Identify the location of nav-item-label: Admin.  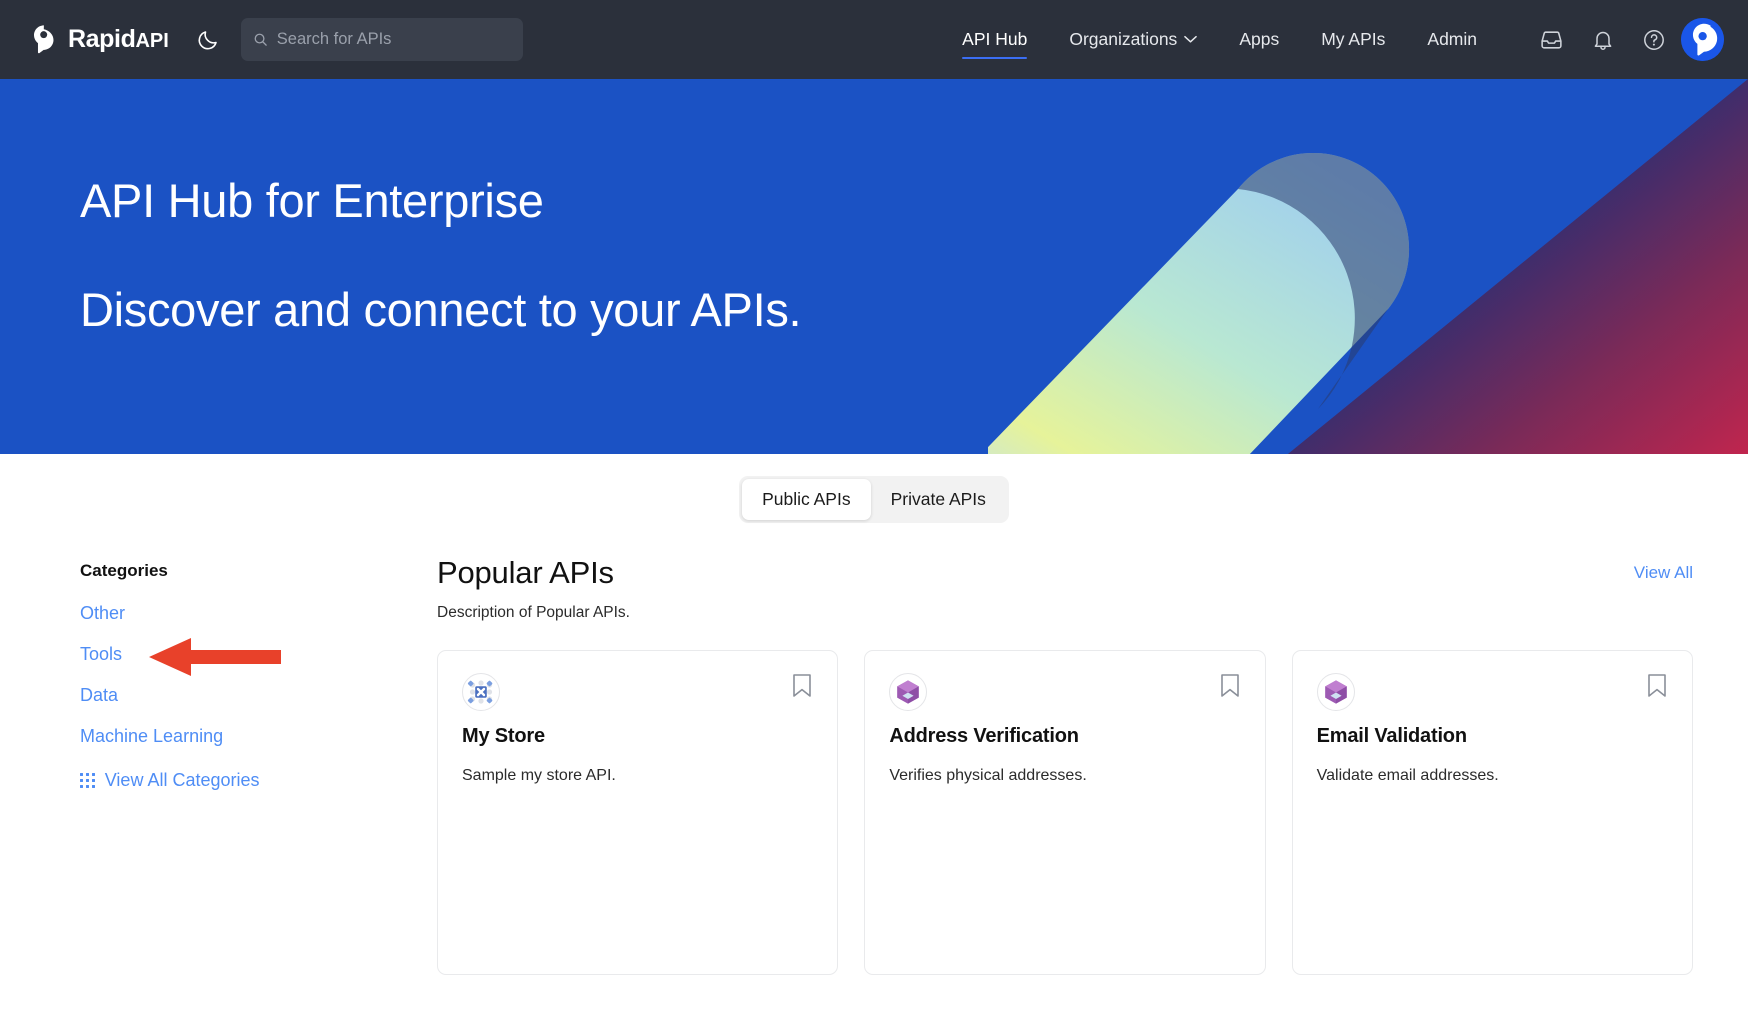
(1452, 39).